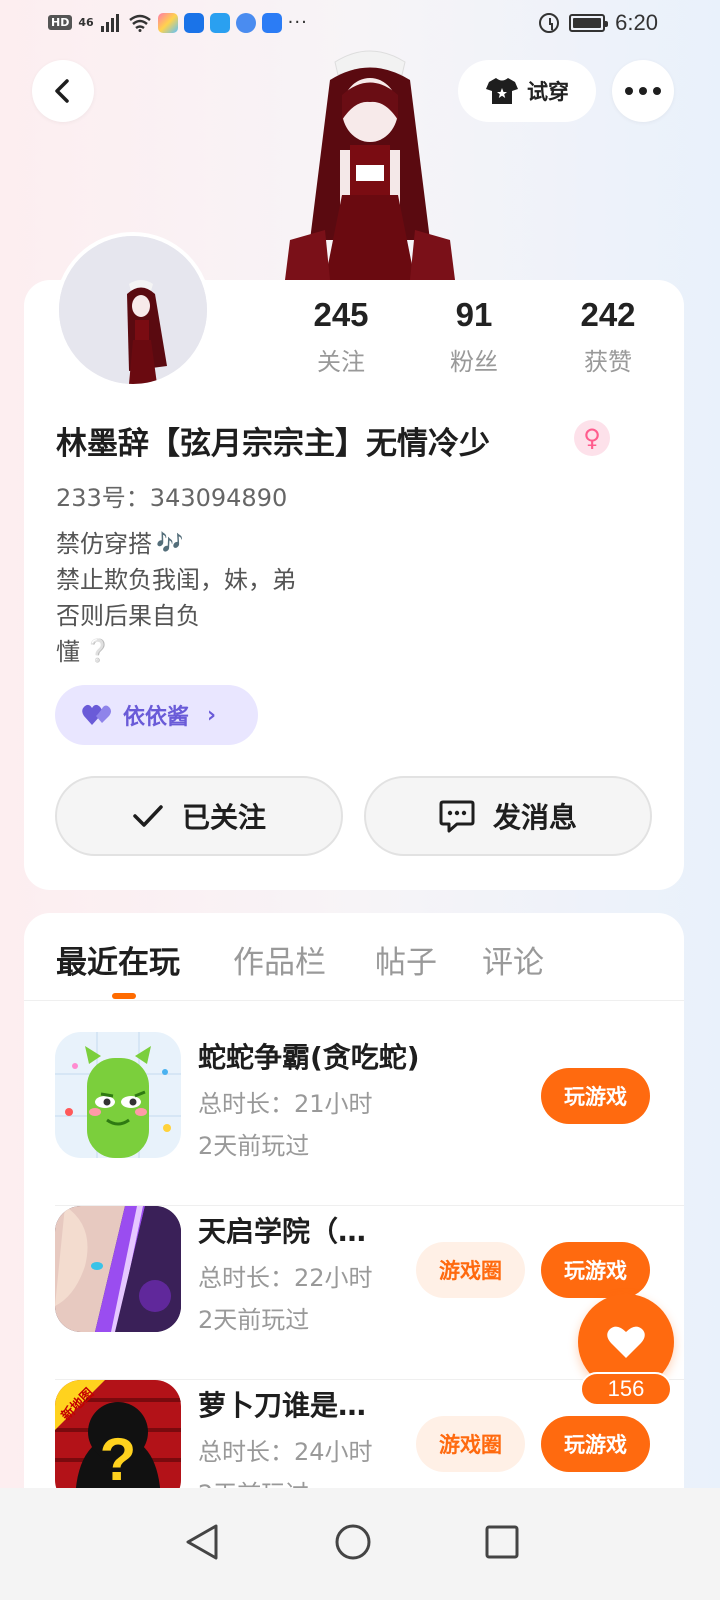 The height and width of the screenshot is (1600, 720). I want to click on send-message-button: 发消息, so click(508, 816).